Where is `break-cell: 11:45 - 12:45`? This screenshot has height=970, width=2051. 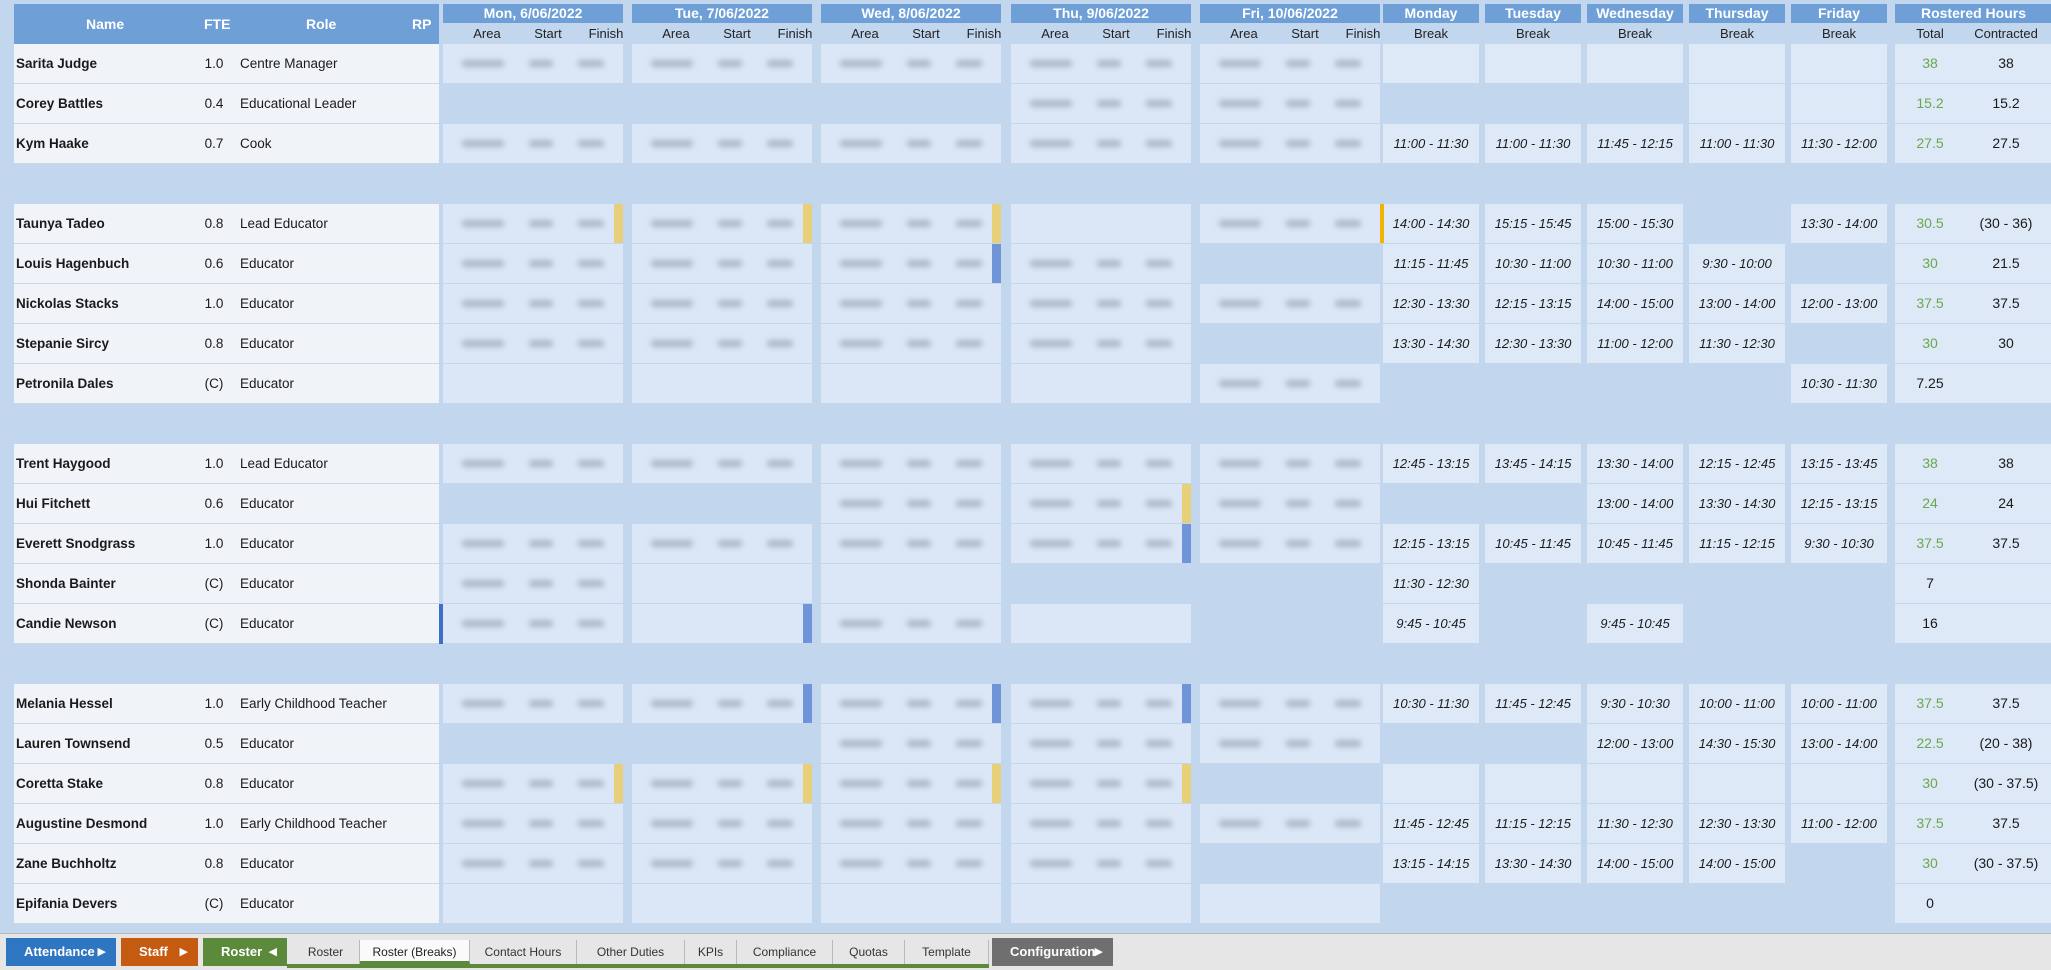 break-cell: 11:45 - 12:45 is located at coordinates (1431, 823).